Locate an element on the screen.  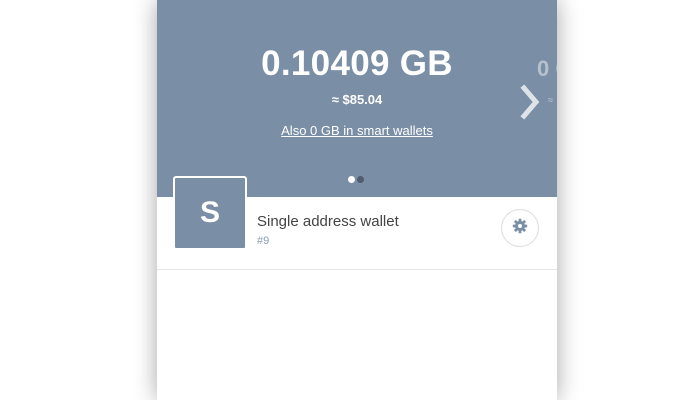
wallet-list-item: S Single address wallet #9 is located at coordinates (357, 223).